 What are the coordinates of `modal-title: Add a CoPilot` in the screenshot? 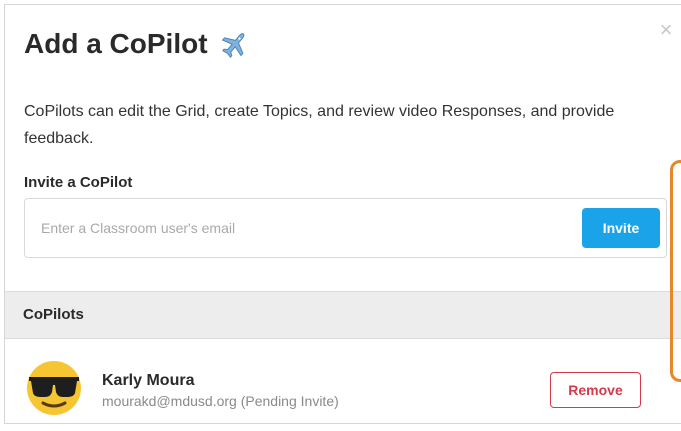 It's located at (137, 44).